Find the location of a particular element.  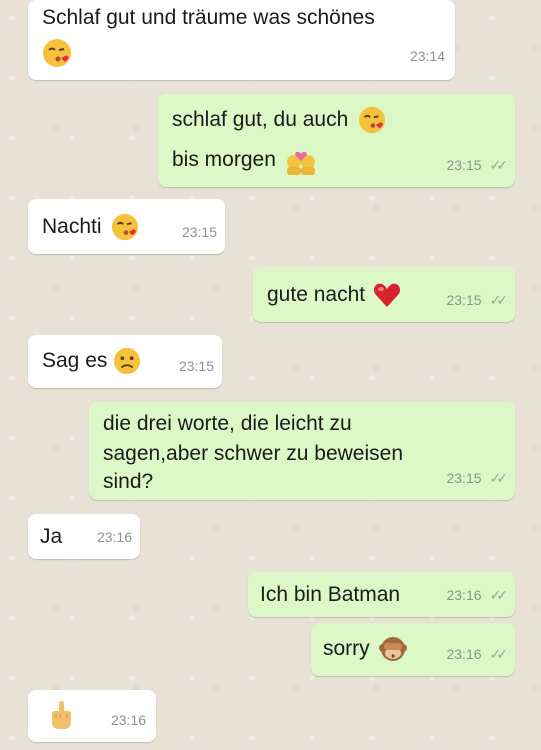

message-text: bis morgen is located at coordinates (245, 160).